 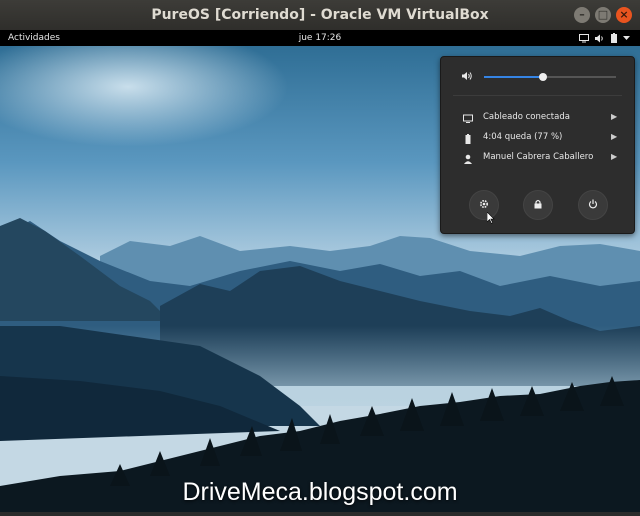 I want to click on clock: jue 17:26, so click(x=320, y=38).